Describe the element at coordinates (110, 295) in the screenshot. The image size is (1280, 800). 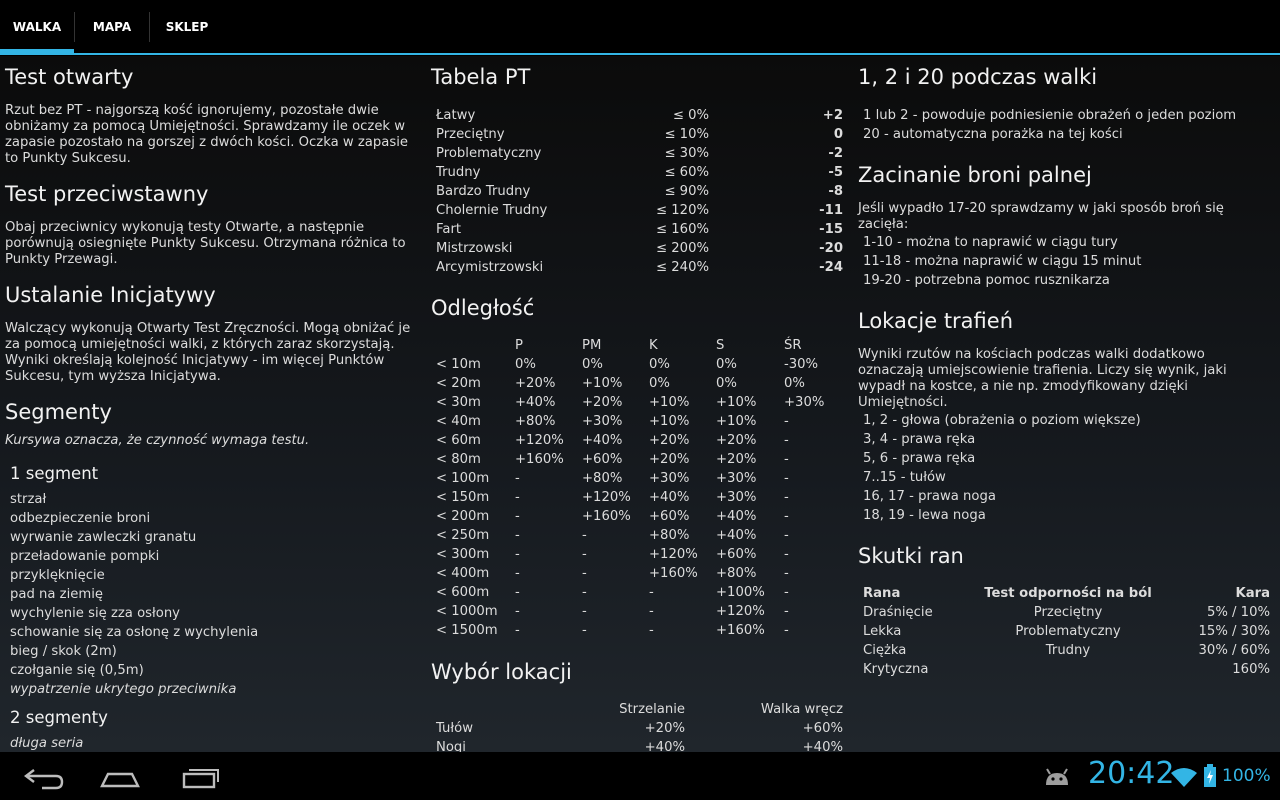
I see `inicjatywa-title: Ustalanie Inicjatywy` at that location.